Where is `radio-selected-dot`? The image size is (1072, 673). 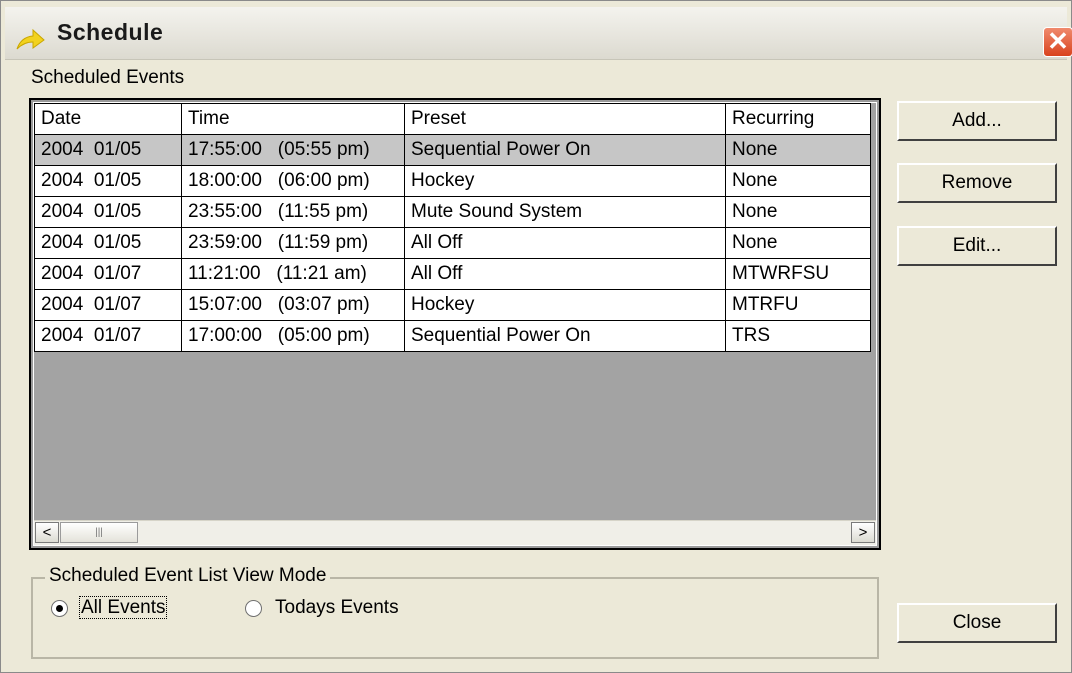 radio-selected-dot is located at coordinates (59, 608).